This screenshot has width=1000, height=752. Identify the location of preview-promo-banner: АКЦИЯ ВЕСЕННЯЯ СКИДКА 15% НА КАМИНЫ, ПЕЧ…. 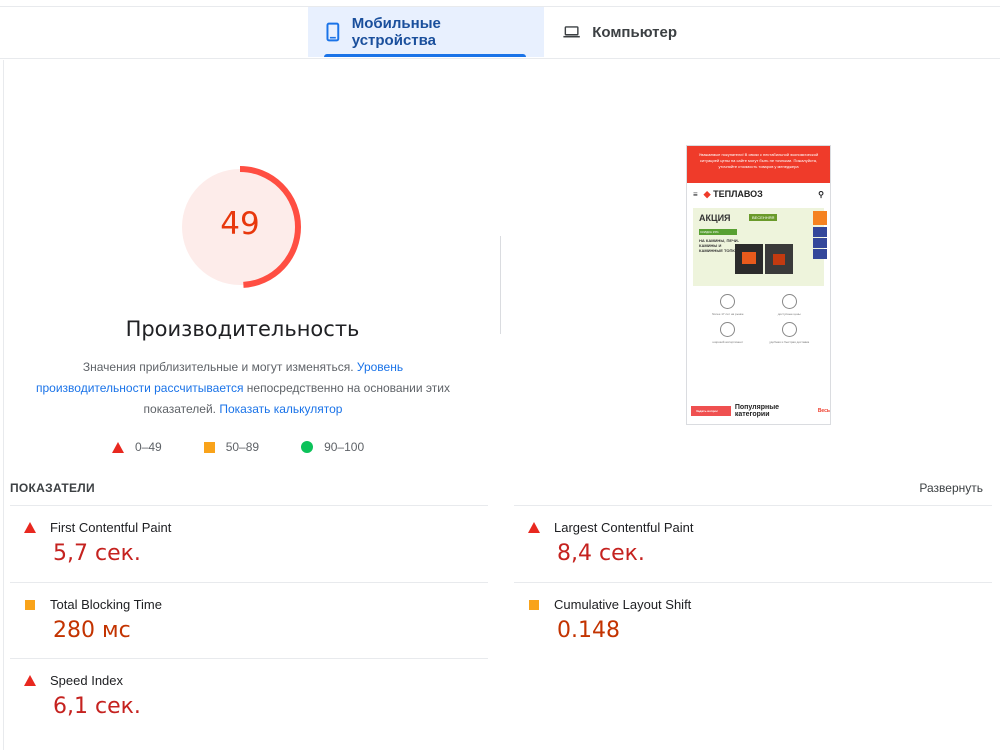
(758, 247).